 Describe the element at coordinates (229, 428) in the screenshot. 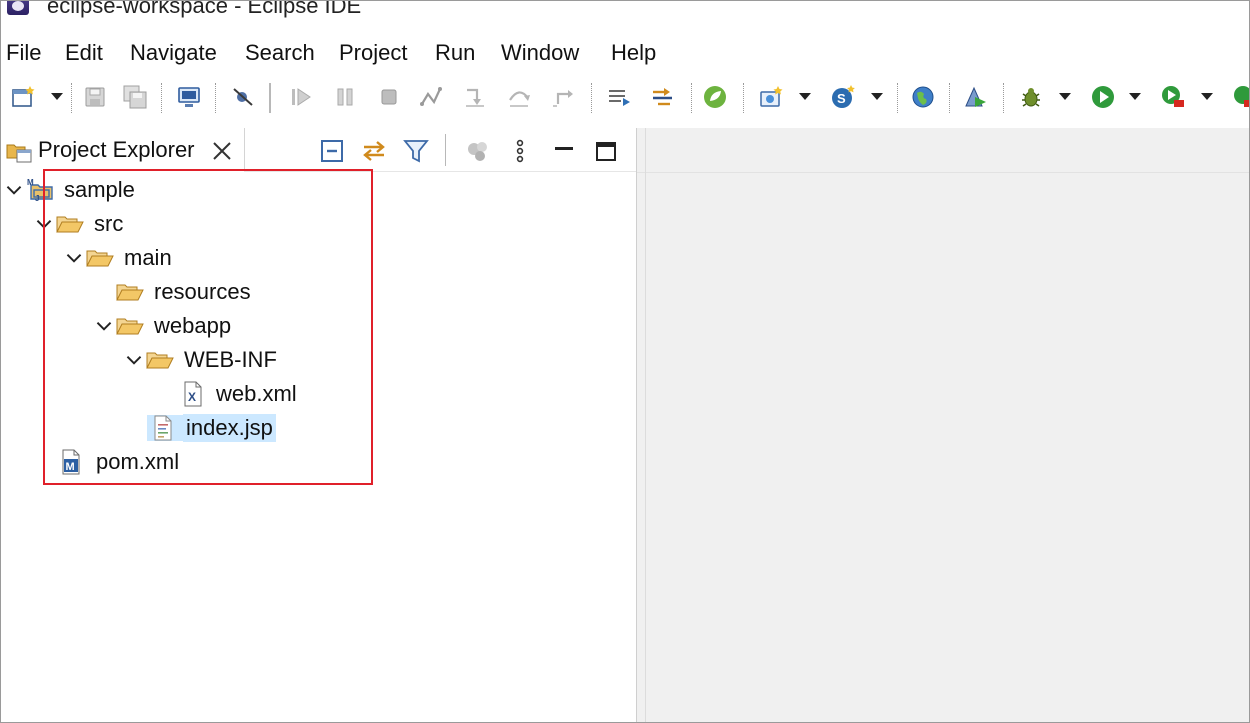

I see `tree-label: index.jsp` at that location.